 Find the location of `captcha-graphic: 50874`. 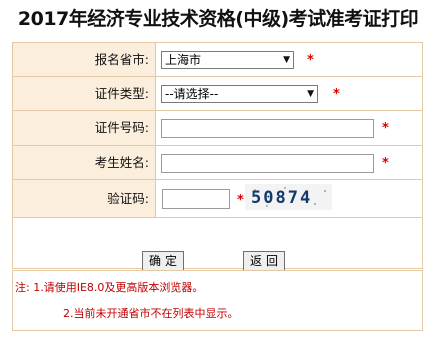

captcha-graphic: 50874 is located at coordinates (288, 197).